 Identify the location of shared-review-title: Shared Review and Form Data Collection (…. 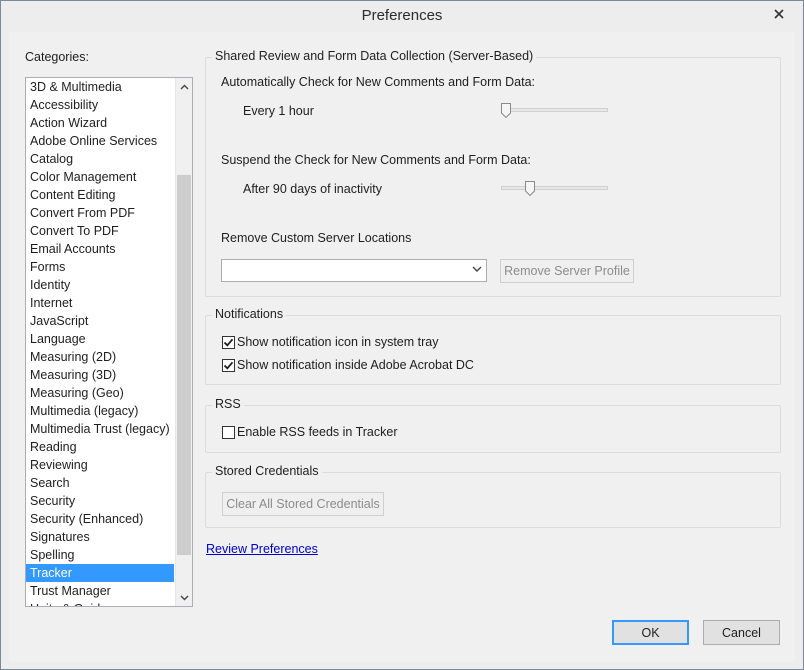
(374, 56).